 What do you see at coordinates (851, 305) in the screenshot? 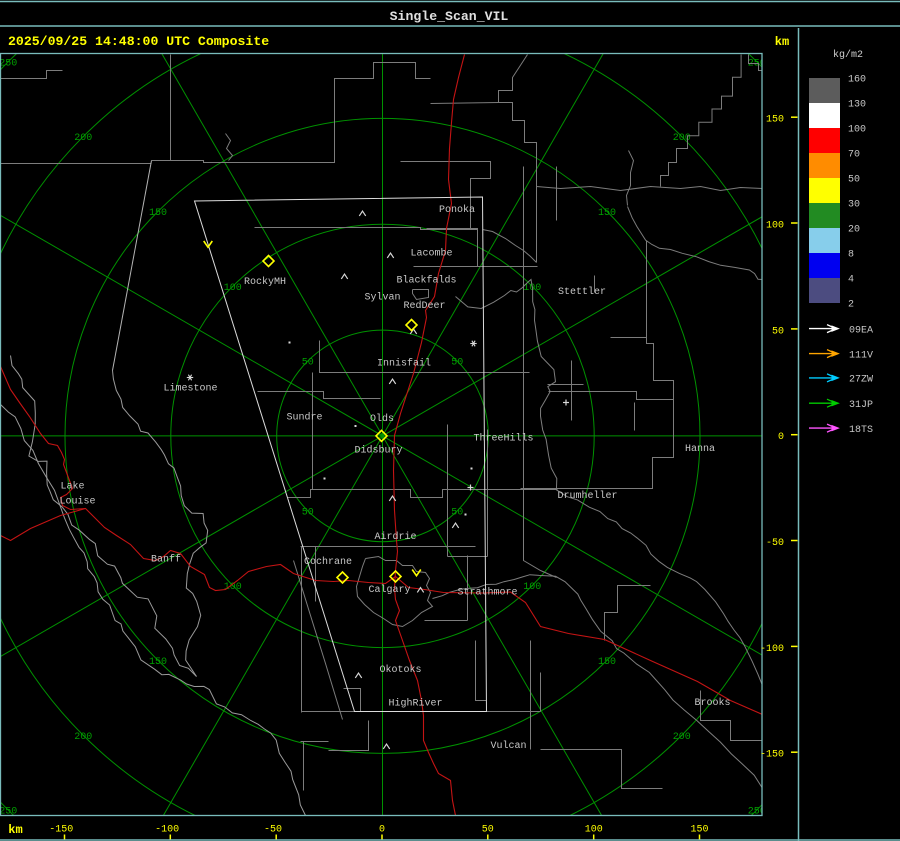
I see `svg-text: 2` at bounding box center [851, 305].